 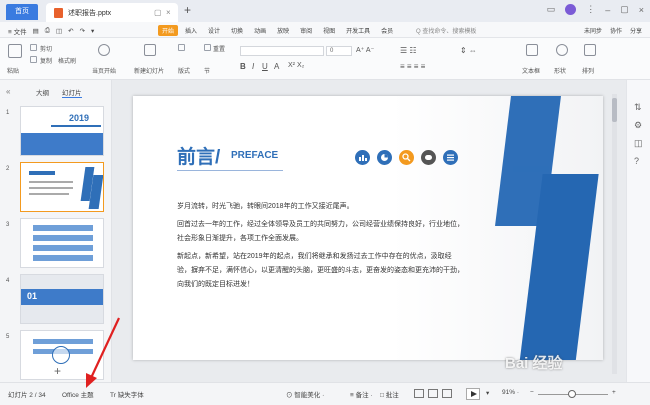 What do you see at coordinates (282, 51) in the screenshot?
I see `font-family-select` at bounding box center [282, 51].